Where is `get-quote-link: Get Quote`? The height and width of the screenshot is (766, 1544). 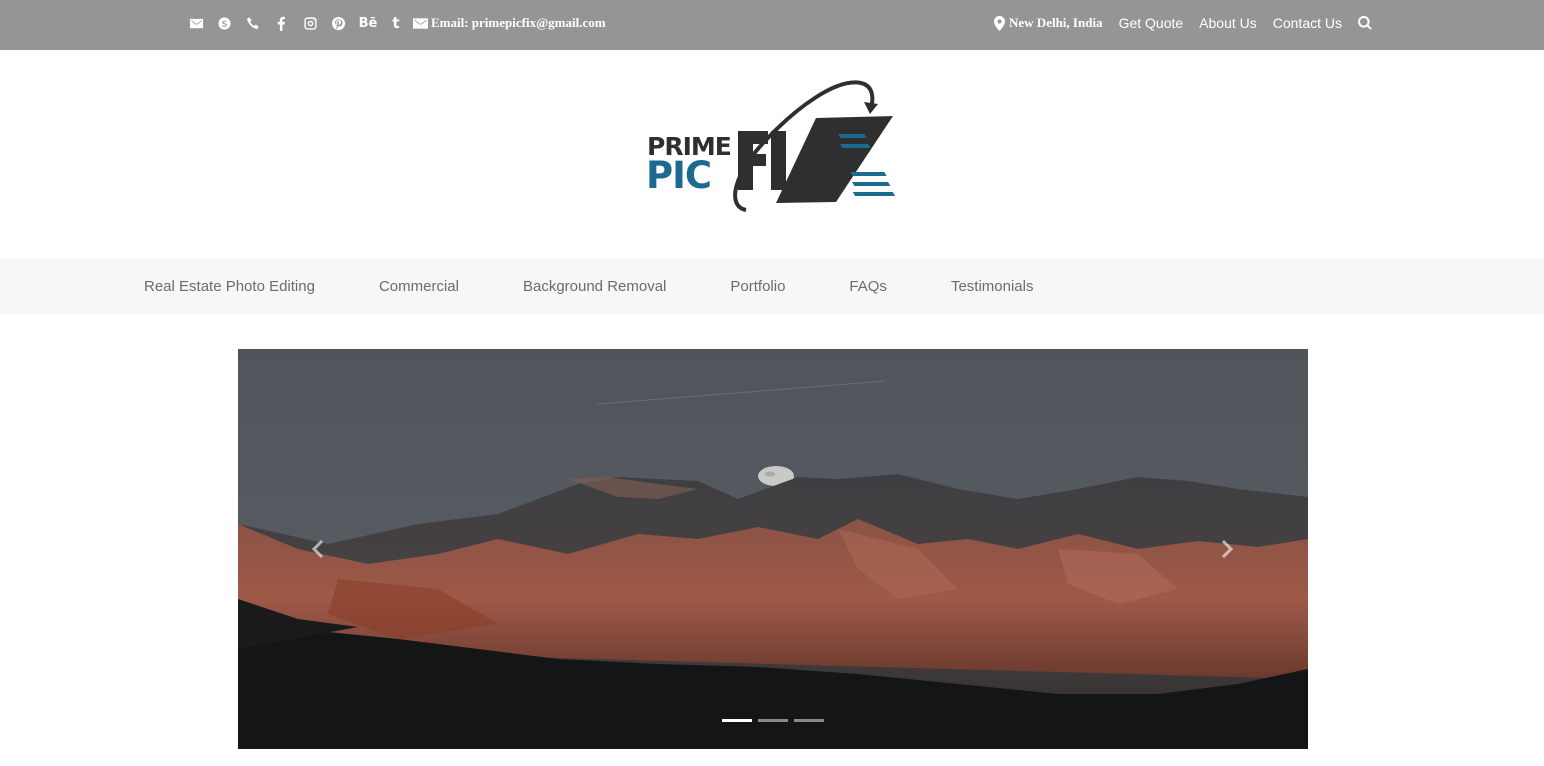
get-quote-link: Get Quote is located at coordinates (1151, 23).